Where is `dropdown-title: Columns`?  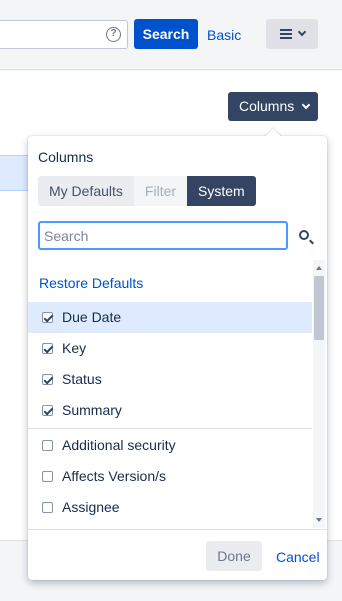
dropdown-title: Columns is located at coordinates (66, 157).